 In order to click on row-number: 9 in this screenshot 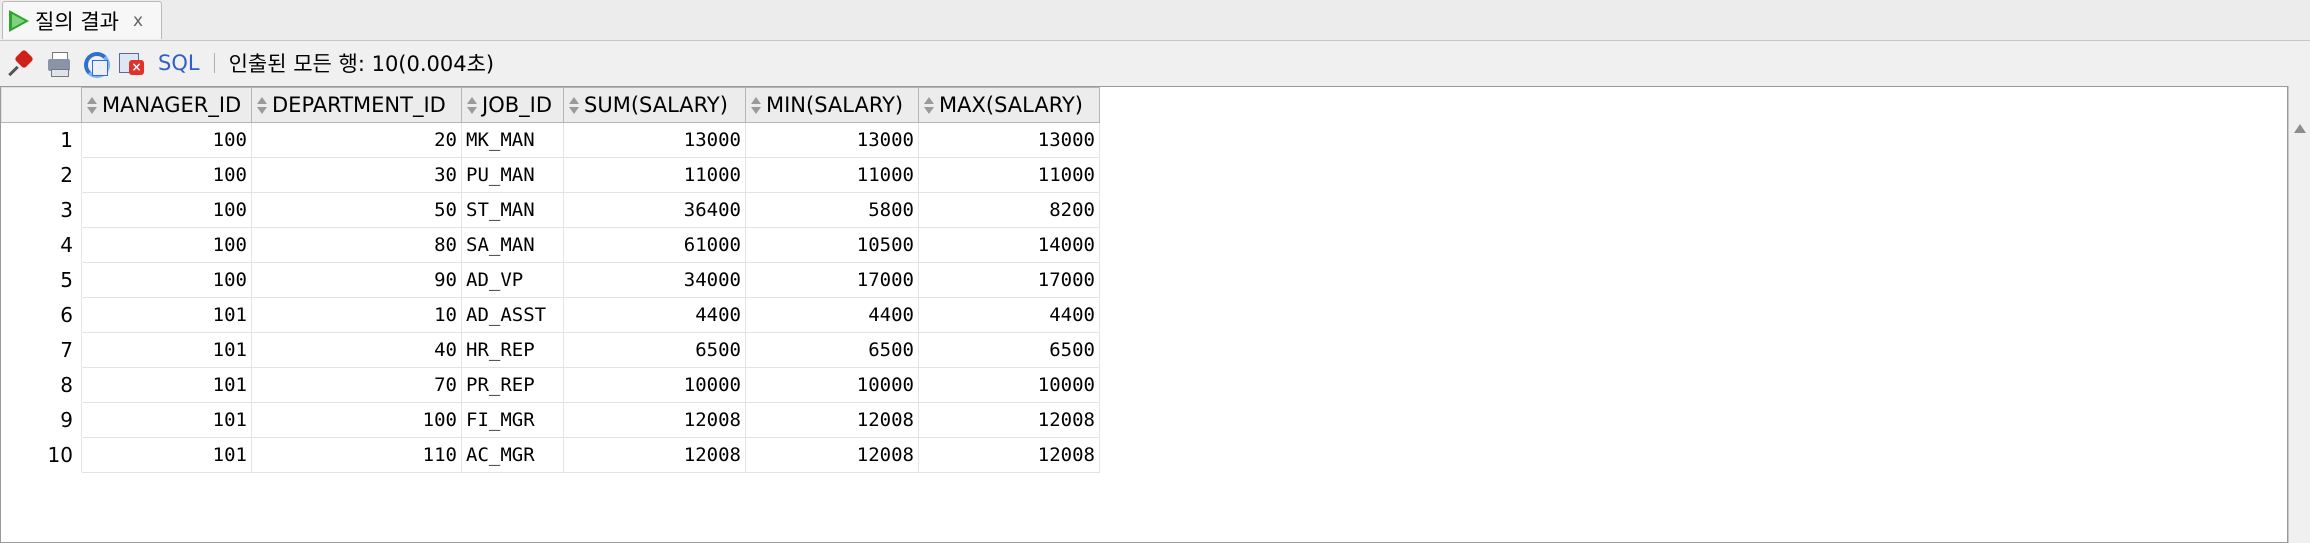, I will do `click(41, 420)`.